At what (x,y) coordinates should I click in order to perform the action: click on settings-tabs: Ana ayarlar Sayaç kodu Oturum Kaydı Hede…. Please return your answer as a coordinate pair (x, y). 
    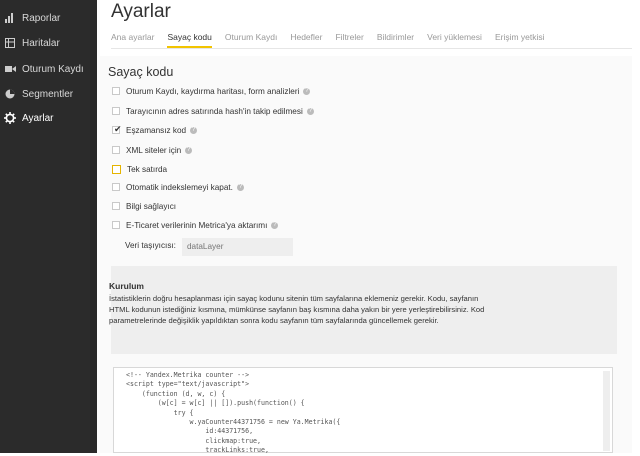
    Looking at the image, I should click on (334, 39).